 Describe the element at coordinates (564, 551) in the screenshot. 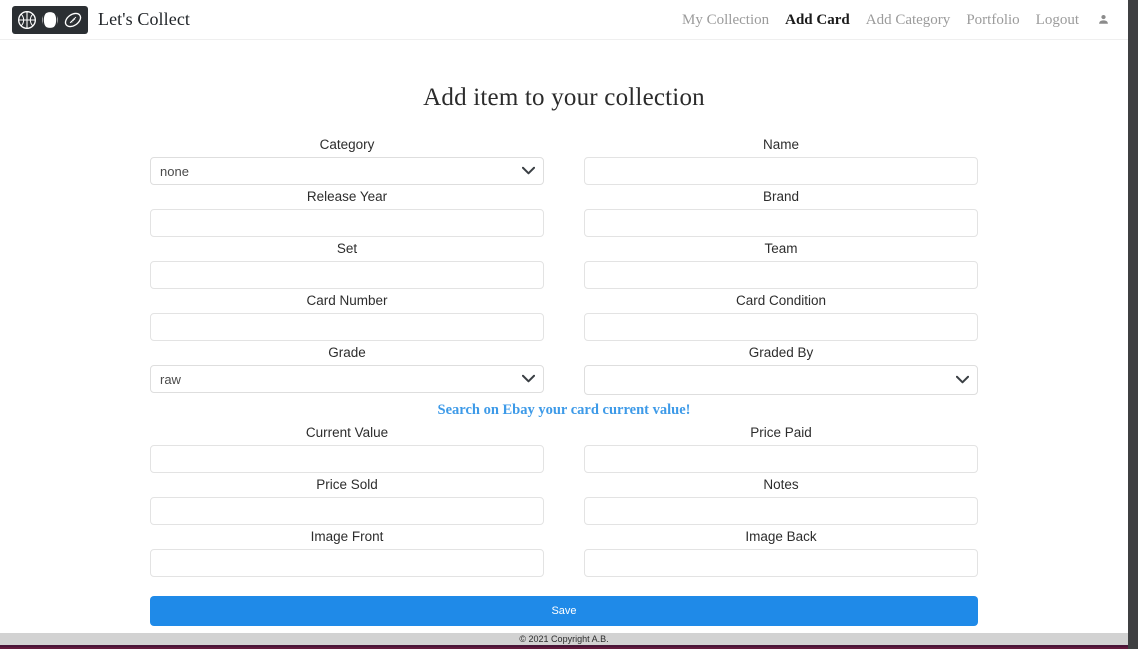

I see `form-row-imagefront-imageback: Image Front Image Back` at that location.